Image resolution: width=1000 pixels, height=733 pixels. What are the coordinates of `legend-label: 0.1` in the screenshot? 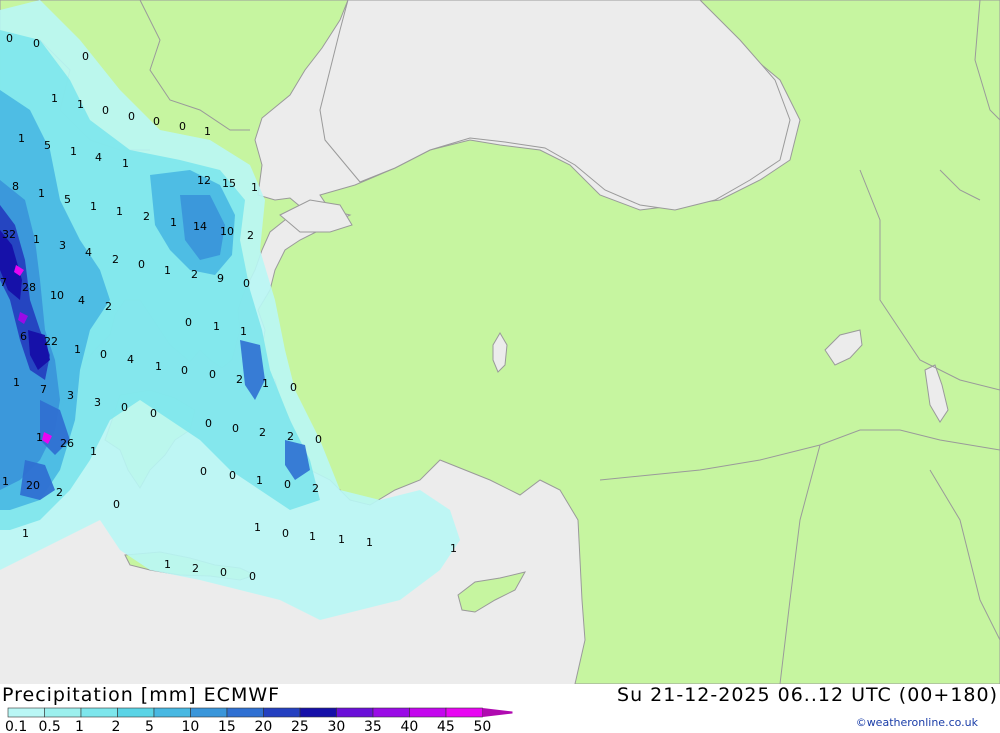 It's located at (16, 726).